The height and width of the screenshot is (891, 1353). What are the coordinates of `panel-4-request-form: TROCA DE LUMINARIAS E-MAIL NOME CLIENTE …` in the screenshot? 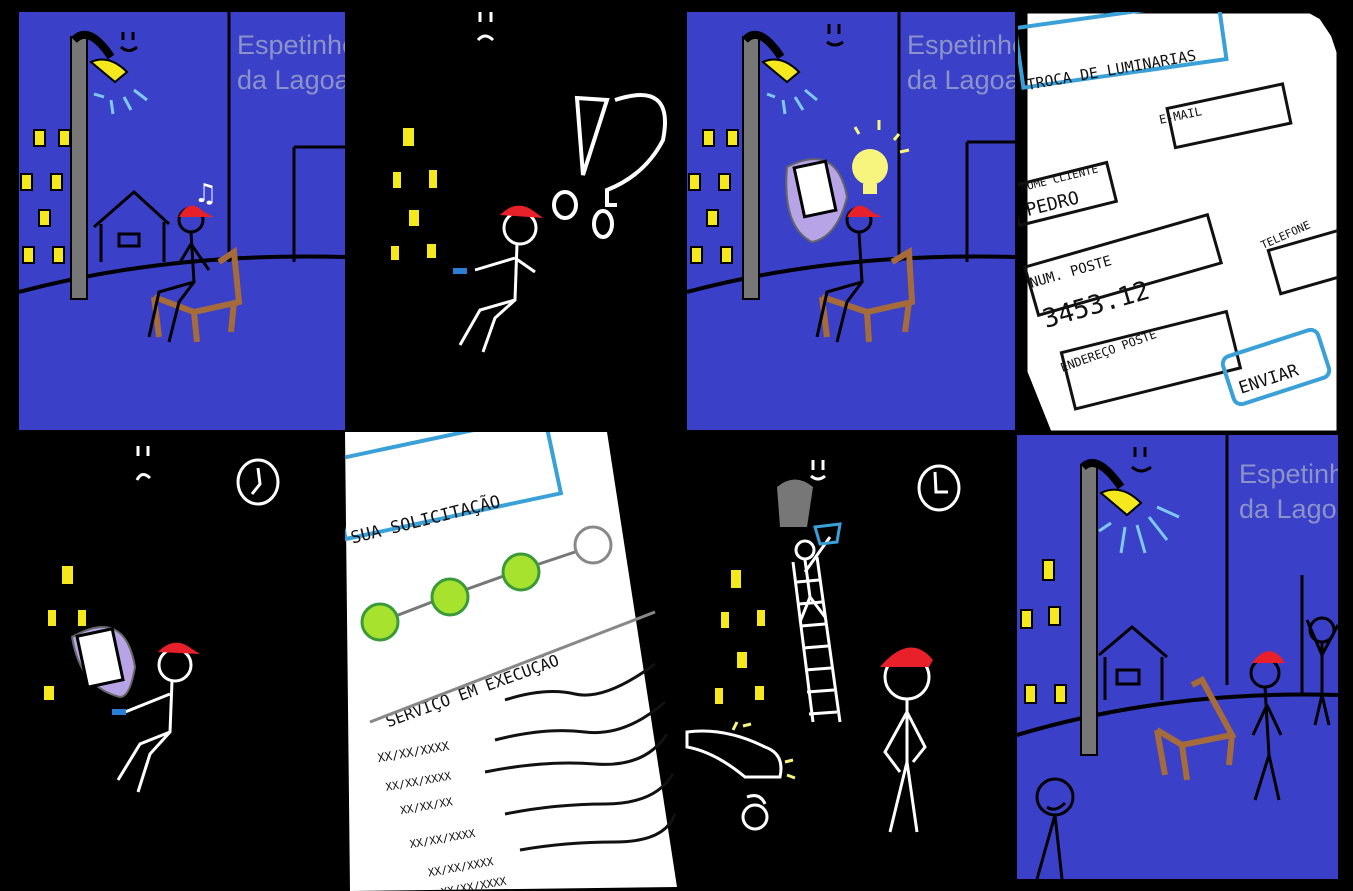 It's located at (1178, 222).